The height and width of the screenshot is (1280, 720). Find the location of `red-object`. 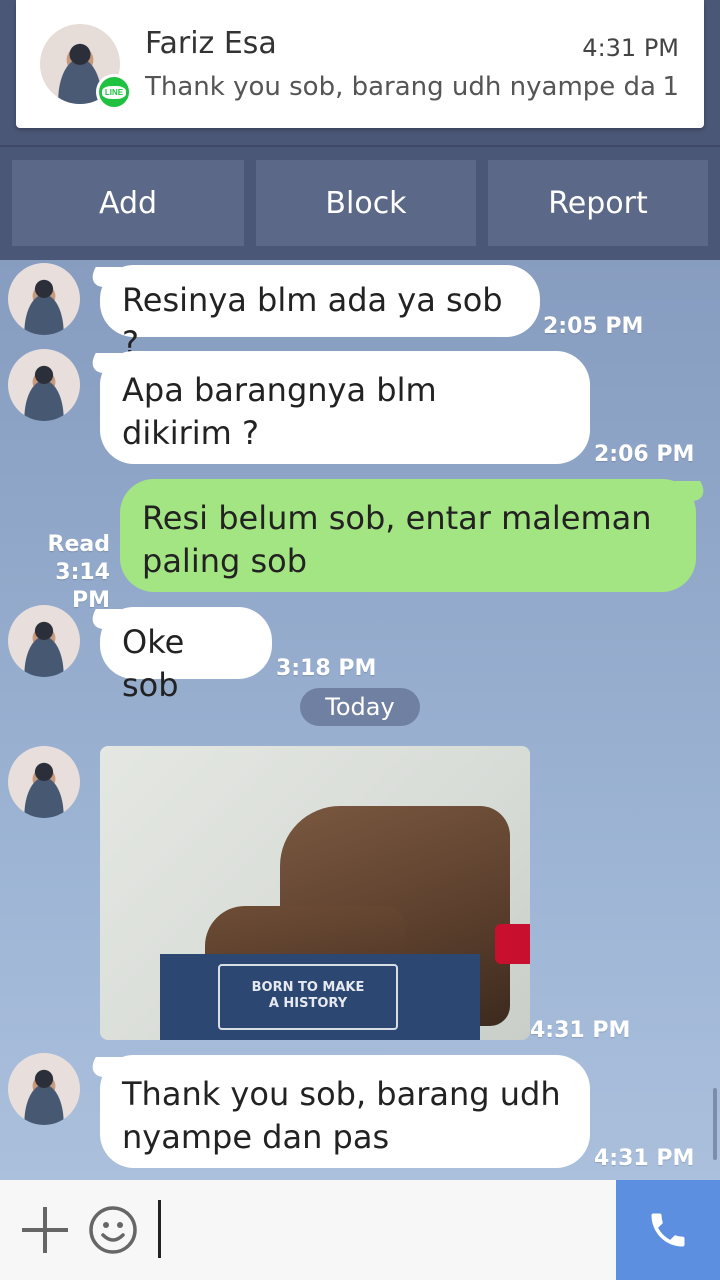

red-object is located at coordinates (512, 944).